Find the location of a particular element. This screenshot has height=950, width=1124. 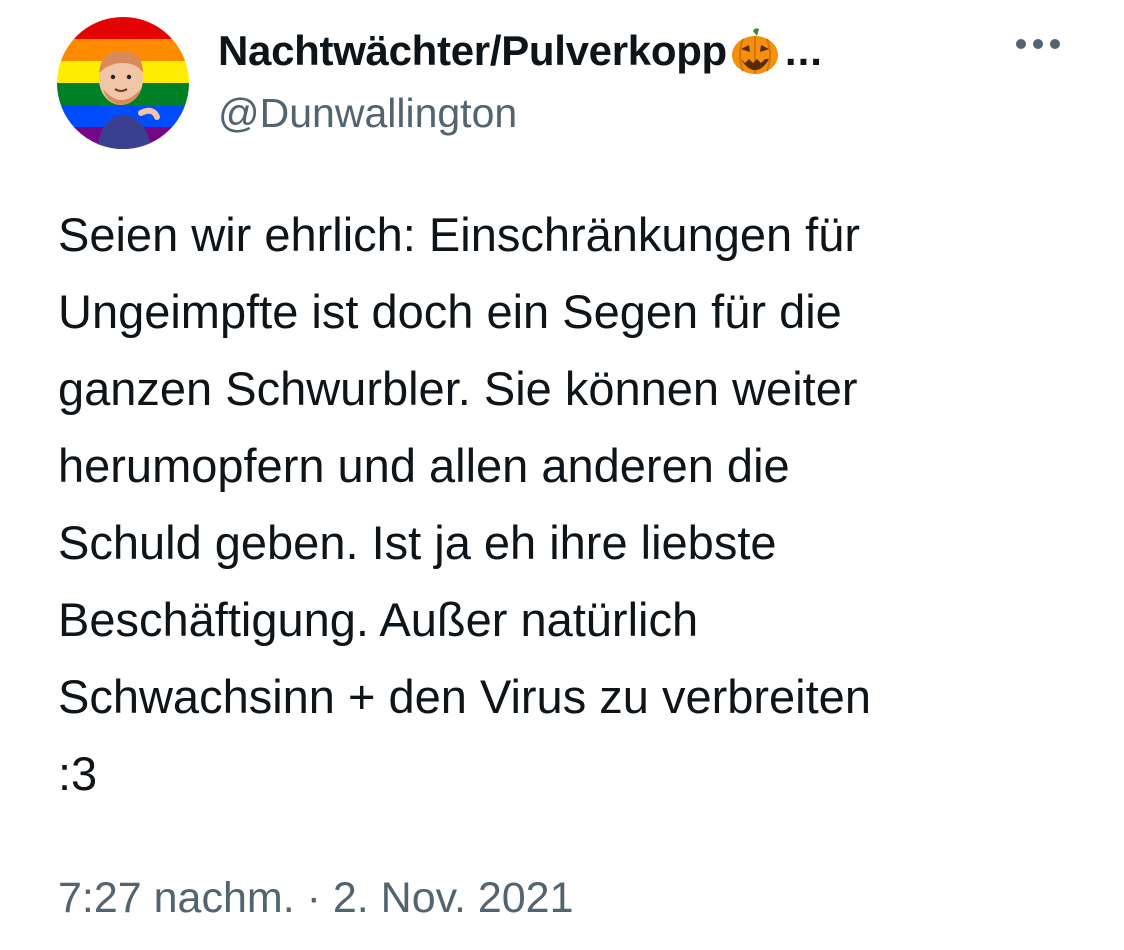

avatar is located at coordinates (123, 83).